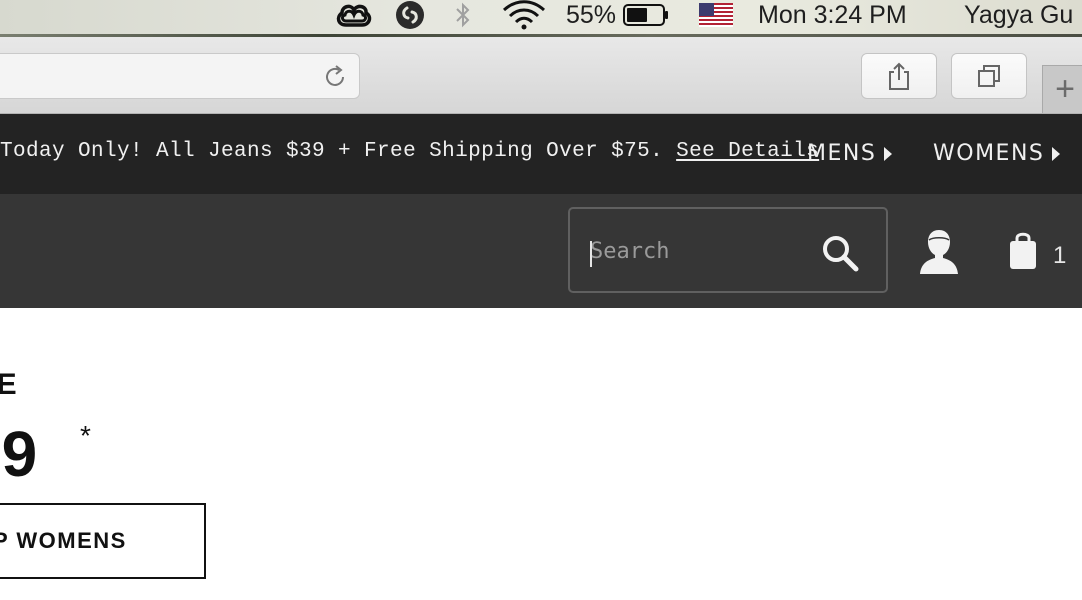 This screenshot has width=1082, height=600. I want to click on hero-asterisk: *, so click(85, 435).